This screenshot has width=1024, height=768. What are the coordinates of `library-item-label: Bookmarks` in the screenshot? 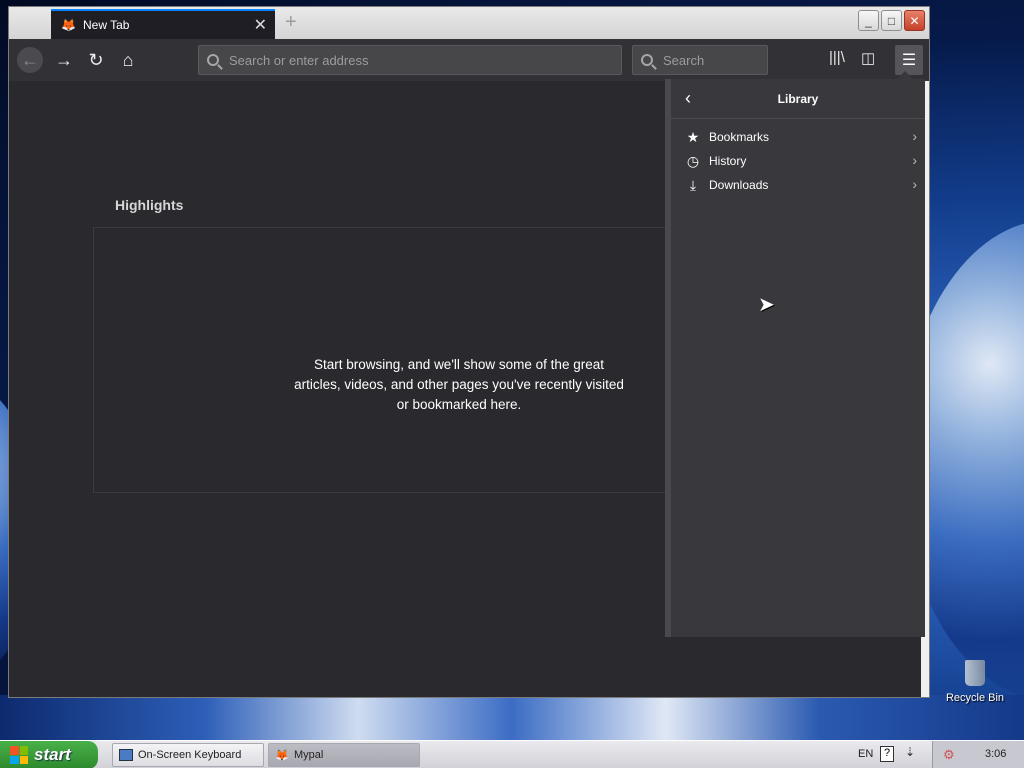 It's located at (739, 137).